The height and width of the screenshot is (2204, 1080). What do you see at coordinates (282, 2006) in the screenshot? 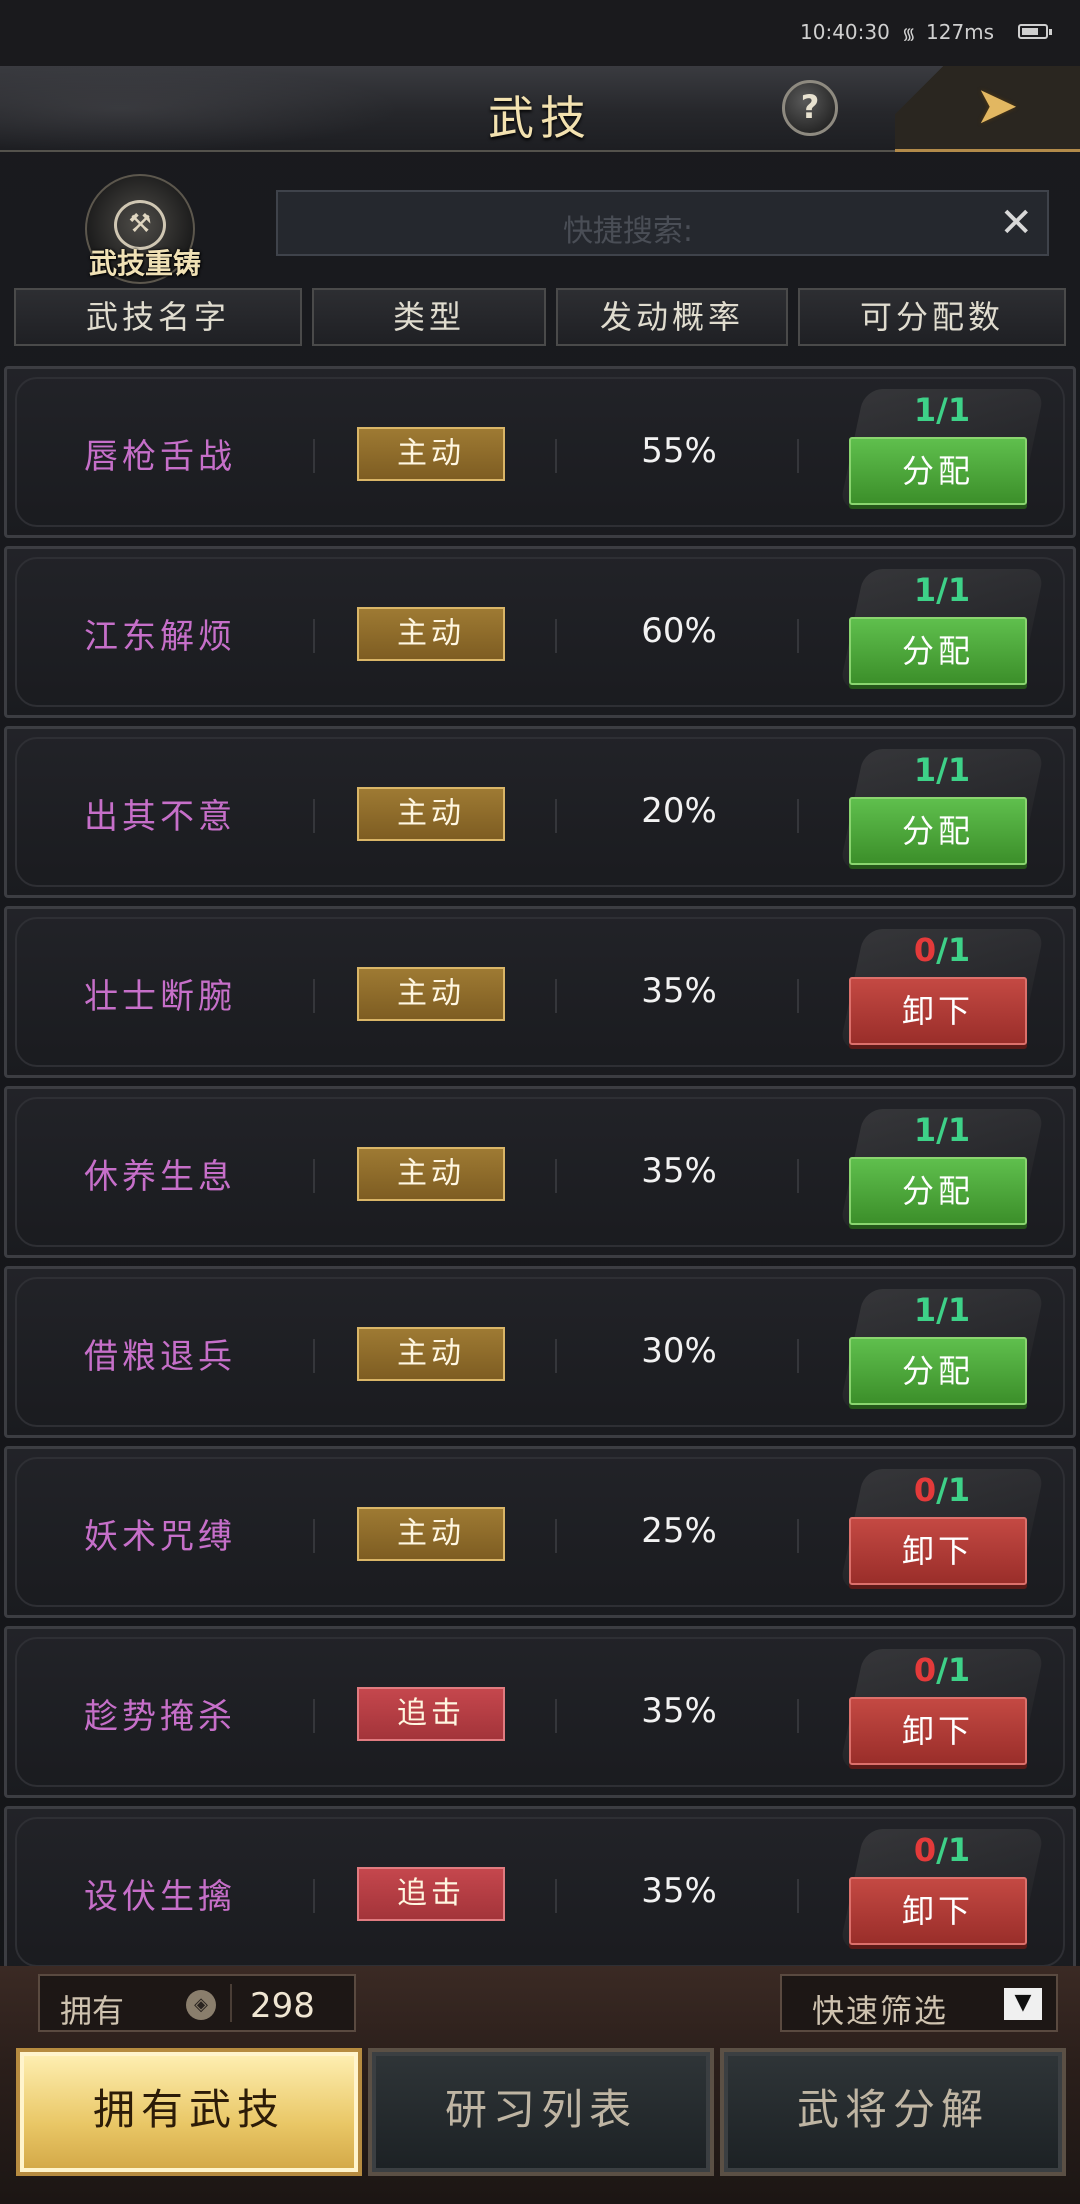
I see `owned-value: 298` at bounding box center [282, 2006].